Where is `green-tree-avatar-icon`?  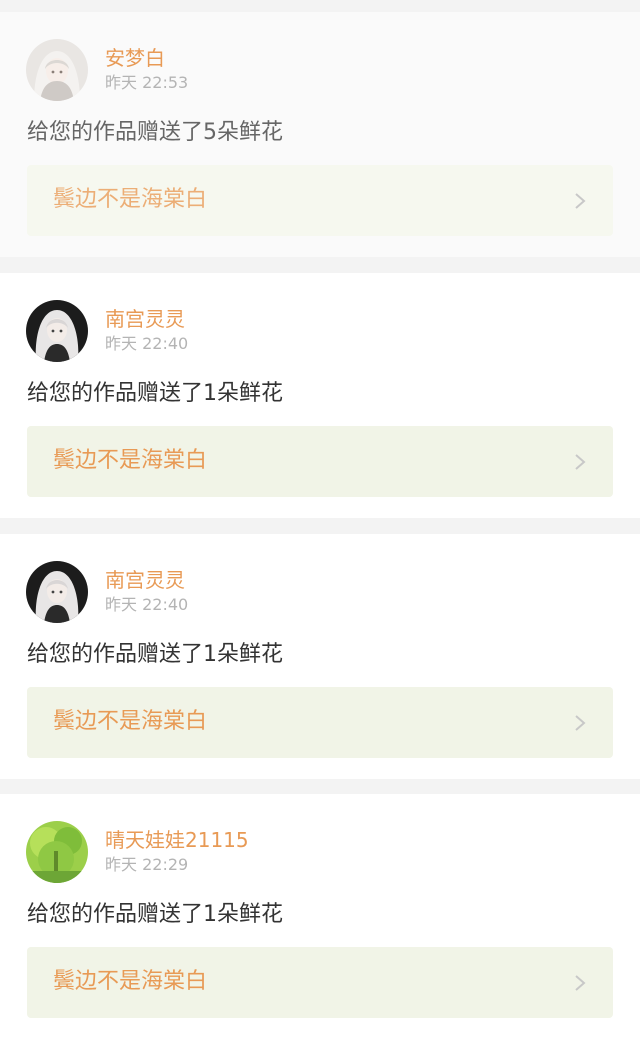
green-tree-avatar-icon is located at coordinates (57, 852).